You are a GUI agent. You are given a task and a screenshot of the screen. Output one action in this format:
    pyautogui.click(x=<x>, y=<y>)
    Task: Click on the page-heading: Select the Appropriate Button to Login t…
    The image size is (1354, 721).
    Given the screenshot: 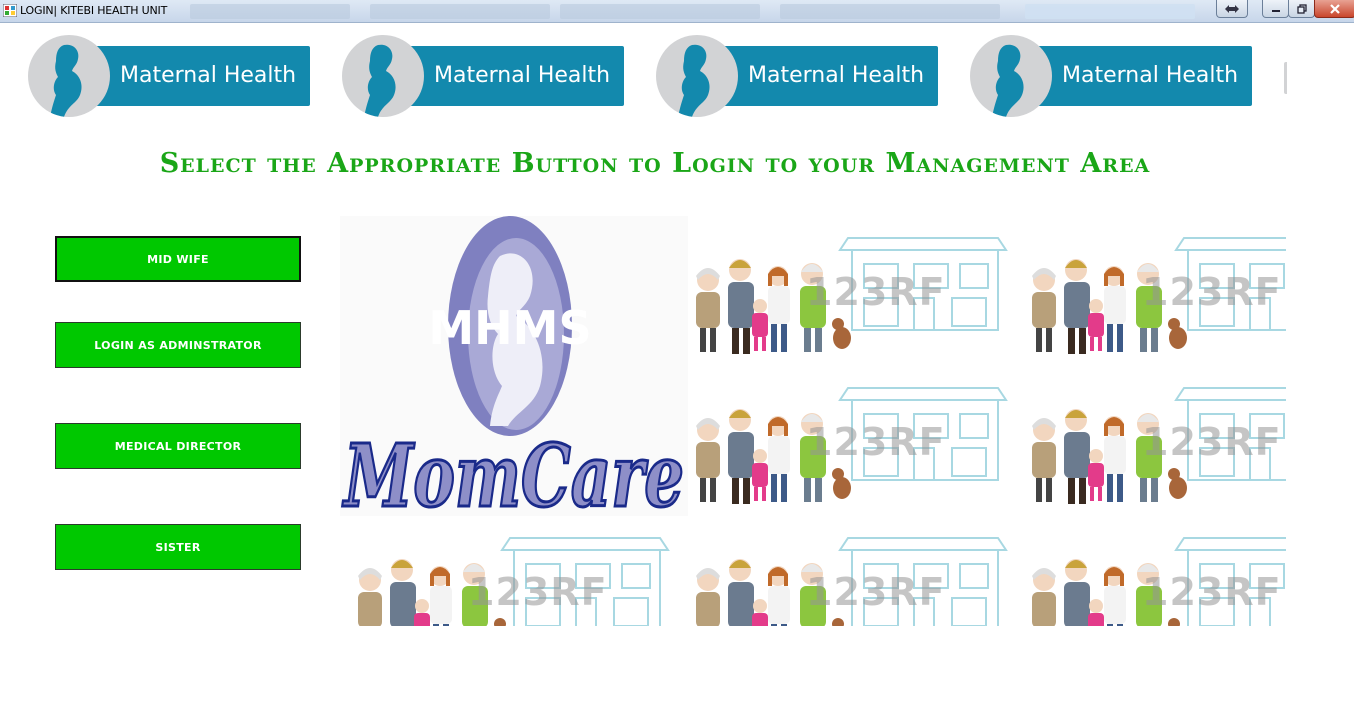 What is the action you would take?
    pyautogui.click(x=655, y=163)
    